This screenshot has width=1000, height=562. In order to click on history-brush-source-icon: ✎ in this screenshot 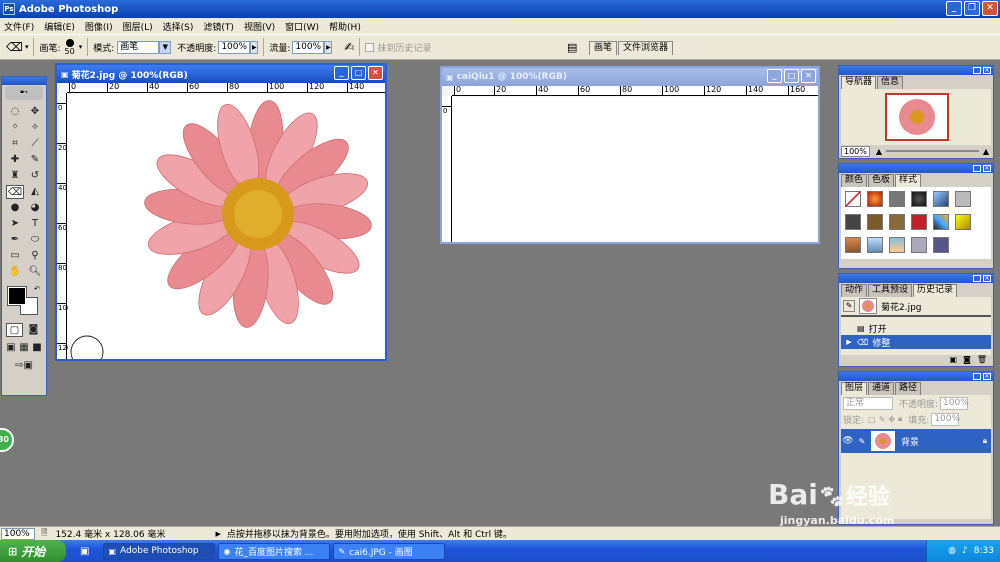, I will do `click(849, 306)`.